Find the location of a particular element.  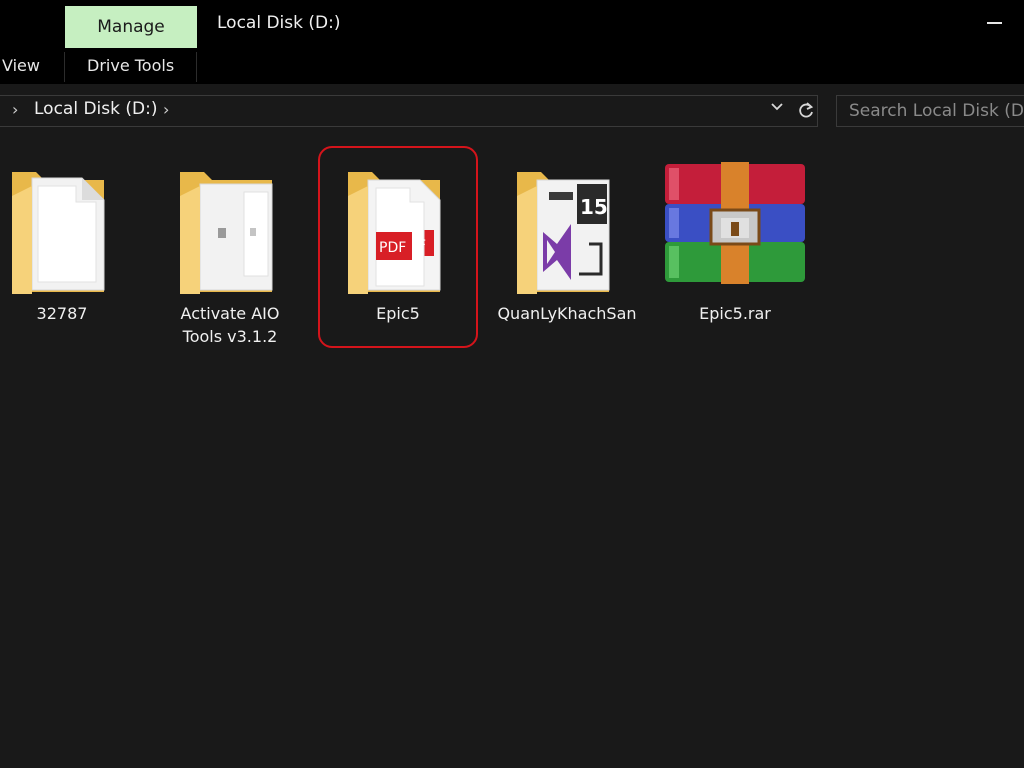

search-input is located at coordinates (930, 111).